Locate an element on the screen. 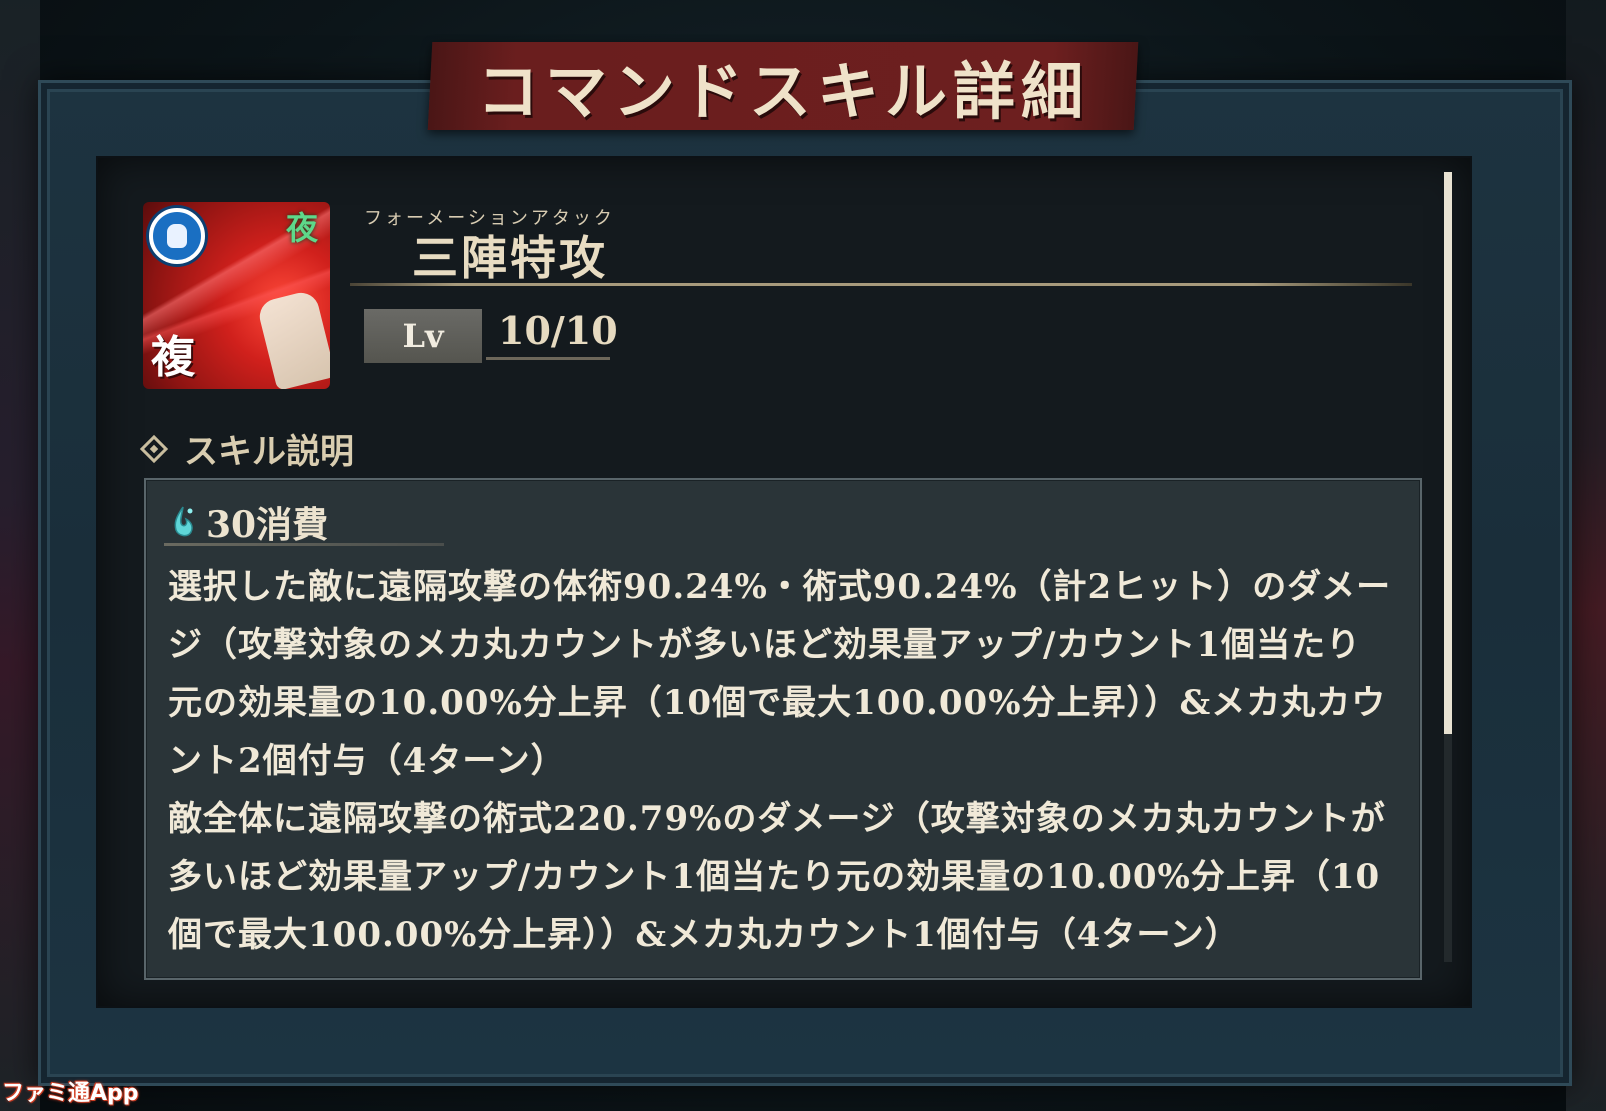 The height and width of the screenshot is (1111, 1606). element-badge-icon is located at coordinates (177, 236).